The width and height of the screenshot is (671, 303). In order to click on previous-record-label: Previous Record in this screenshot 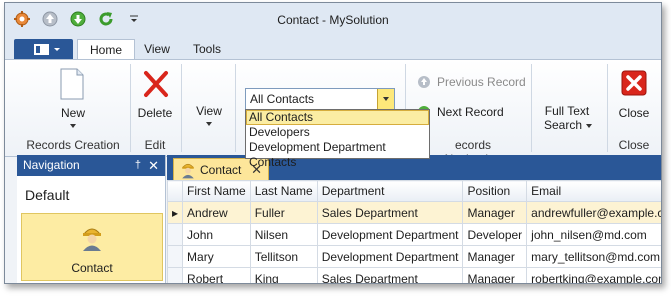, I will do `click(481, 82)`.